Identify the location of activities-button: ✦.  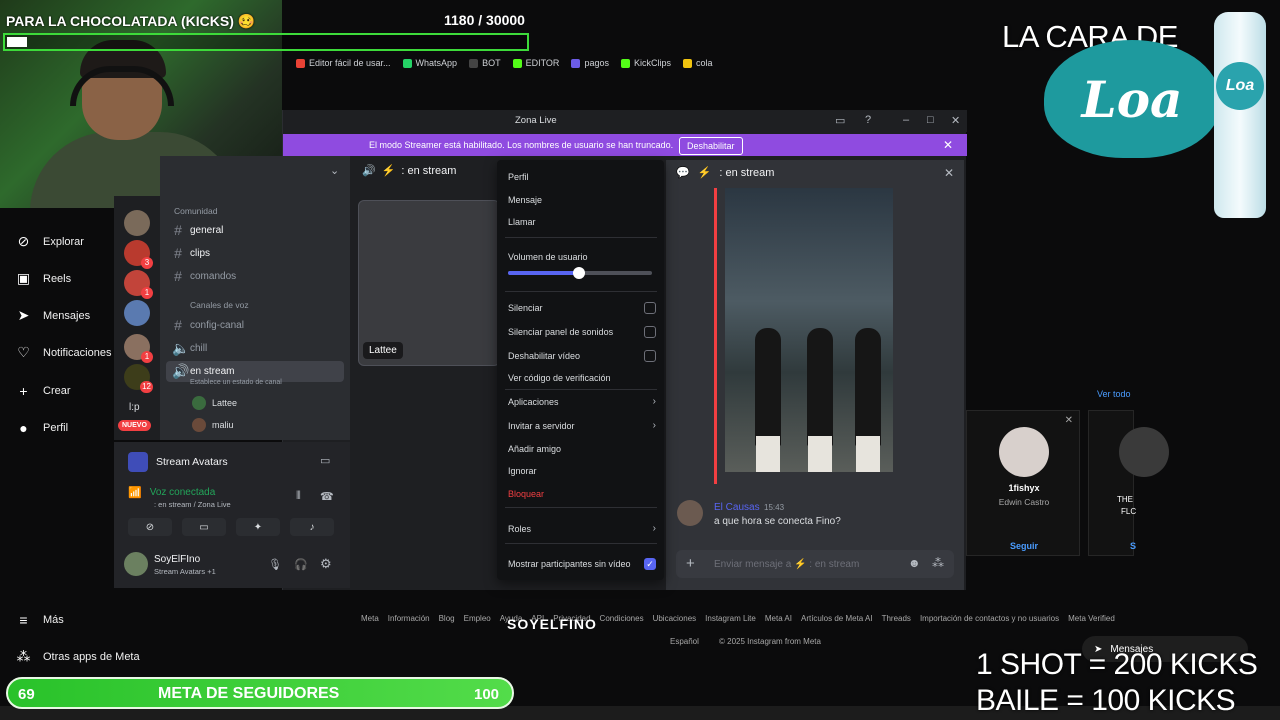
(258, 527).